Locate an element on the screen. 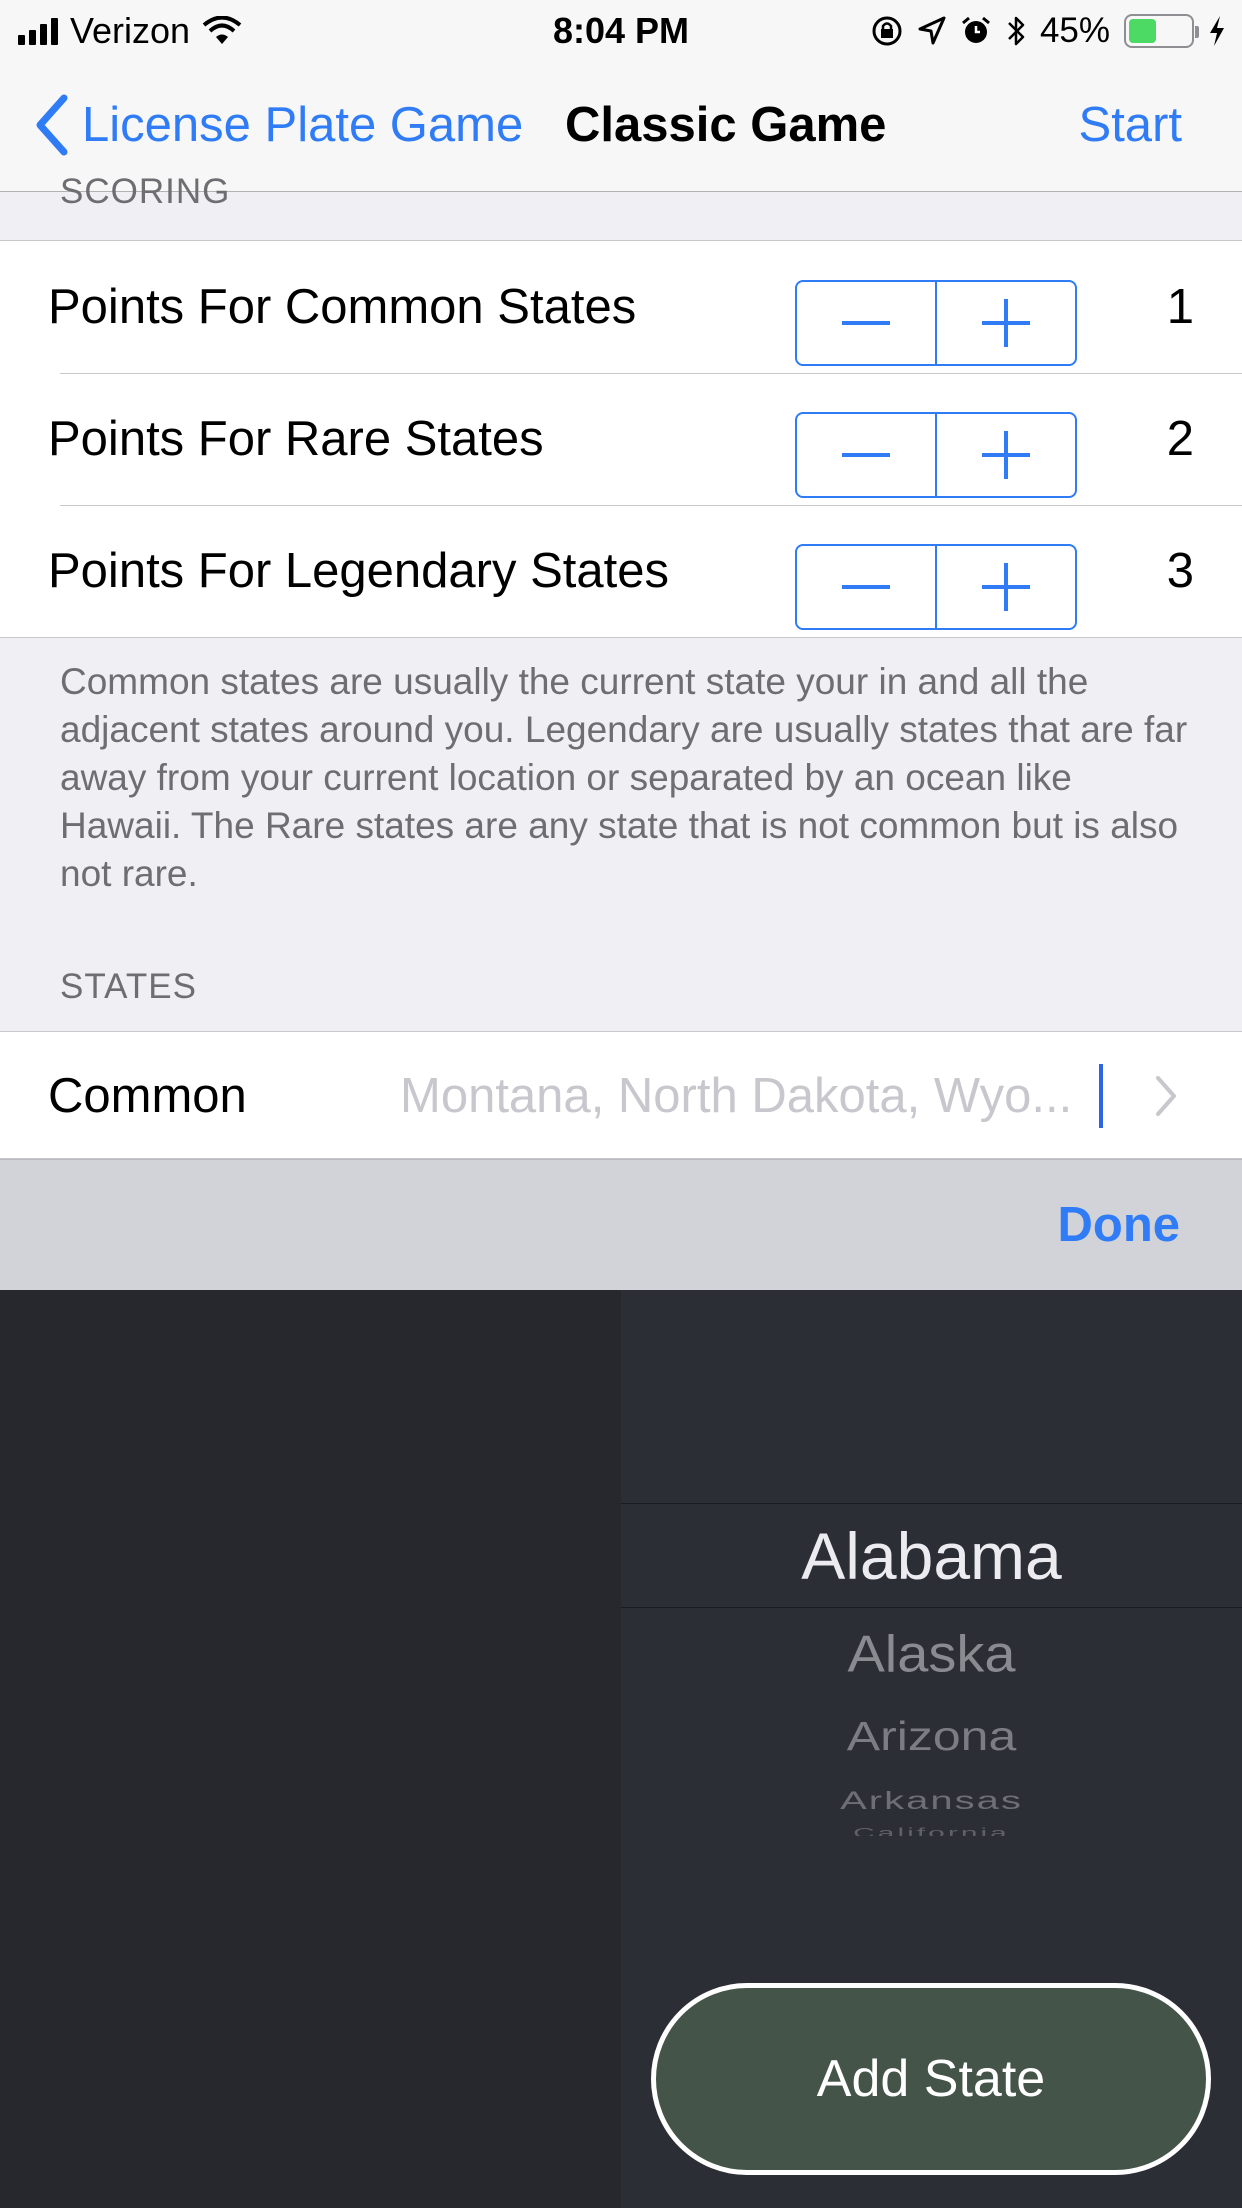  points-value: 2 is located at coordinates (1180, 439).